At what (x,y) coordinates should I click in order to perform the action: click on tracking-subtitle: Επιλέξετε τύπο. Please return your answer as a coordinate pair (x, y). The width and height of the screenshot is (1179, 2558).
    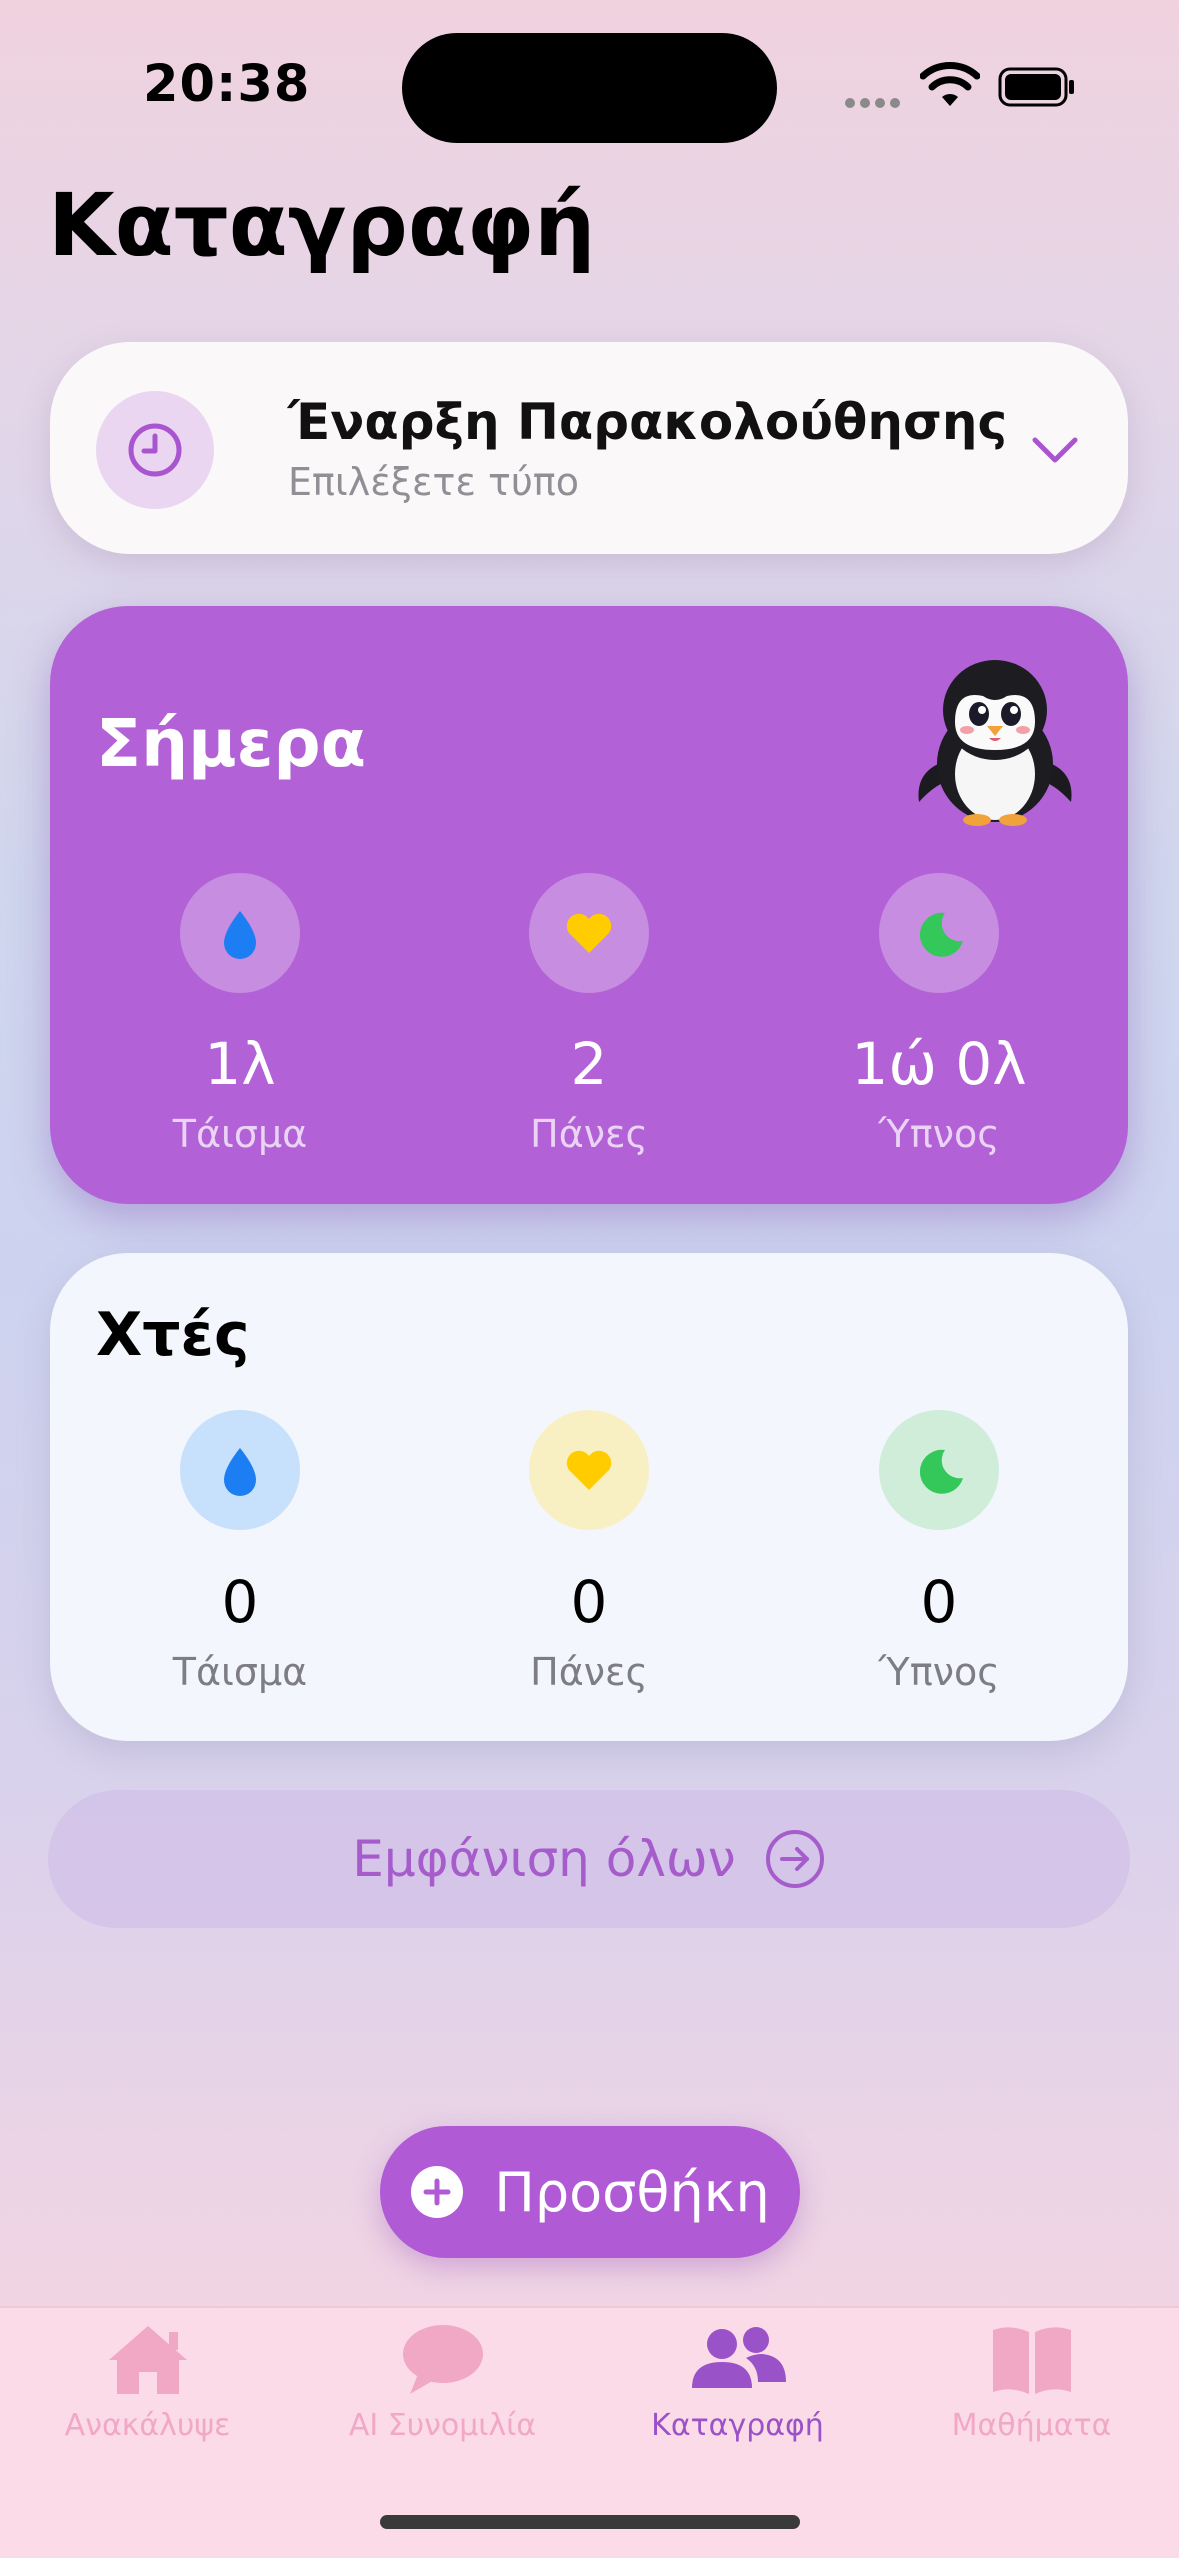
    Looking at the image, I should click on (433, 482).